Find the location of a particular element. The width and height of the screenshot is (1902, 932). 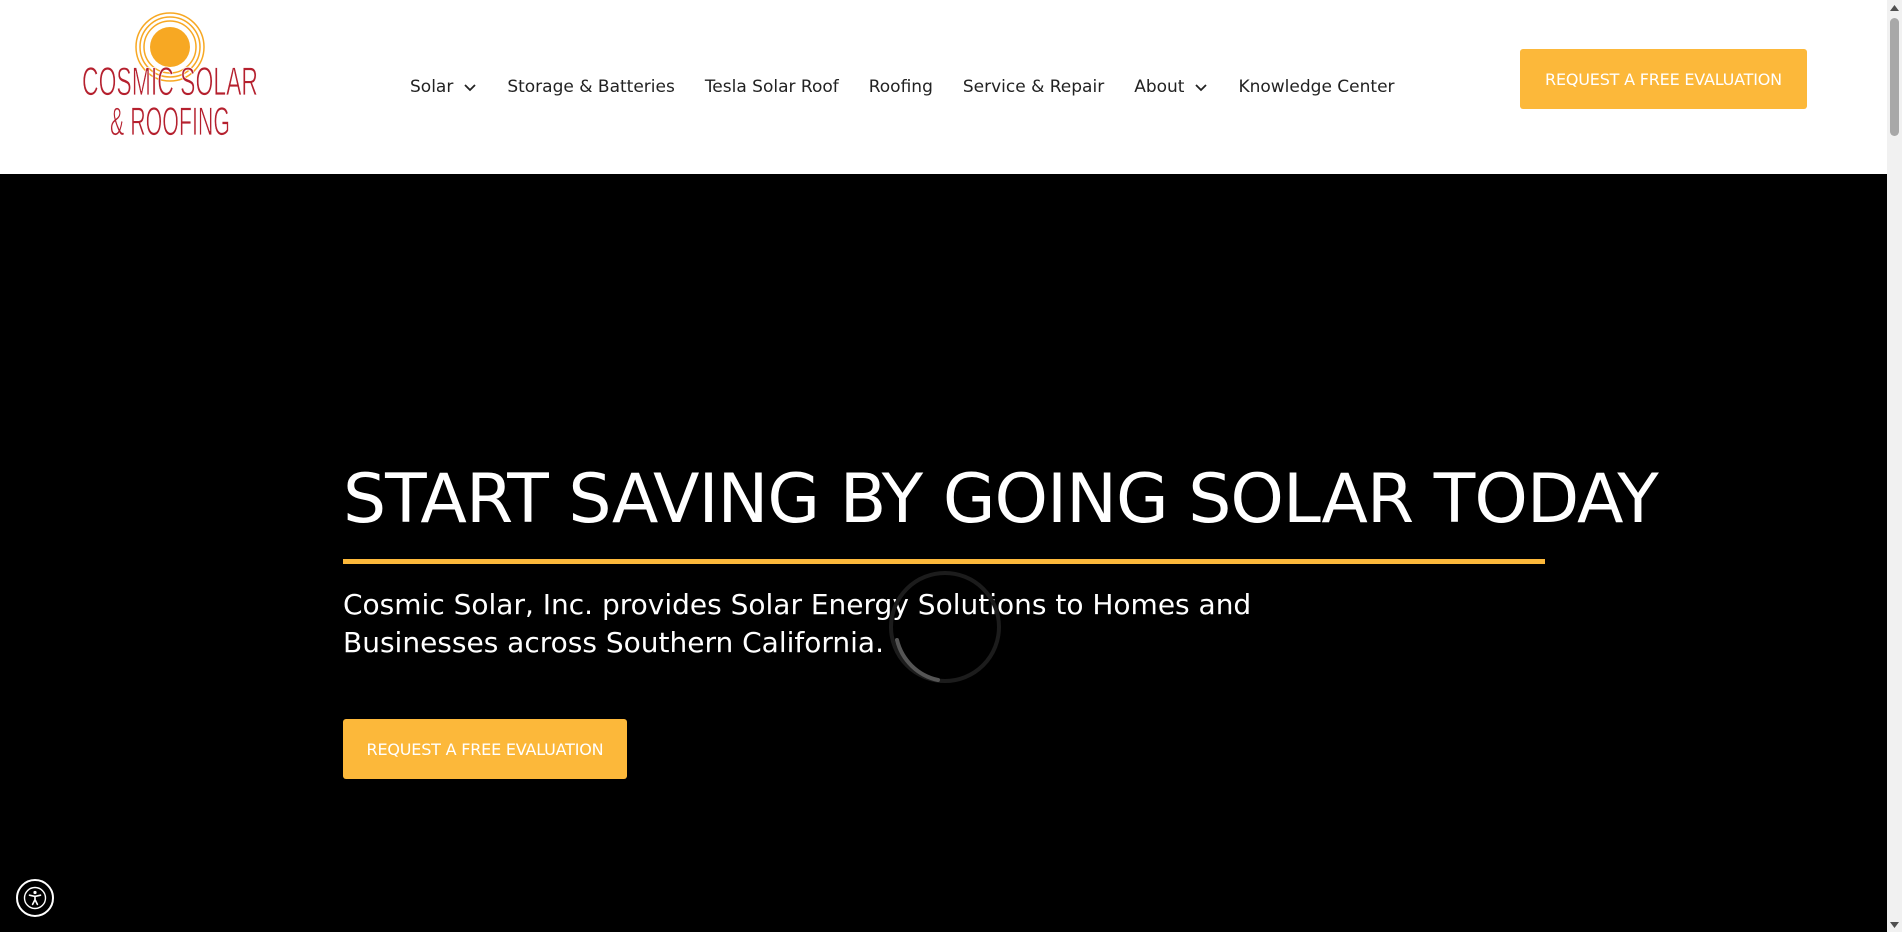

cosmic-solar-logo: COSMIC SOLAR & ROOFING is located at coordinates (170, 77).